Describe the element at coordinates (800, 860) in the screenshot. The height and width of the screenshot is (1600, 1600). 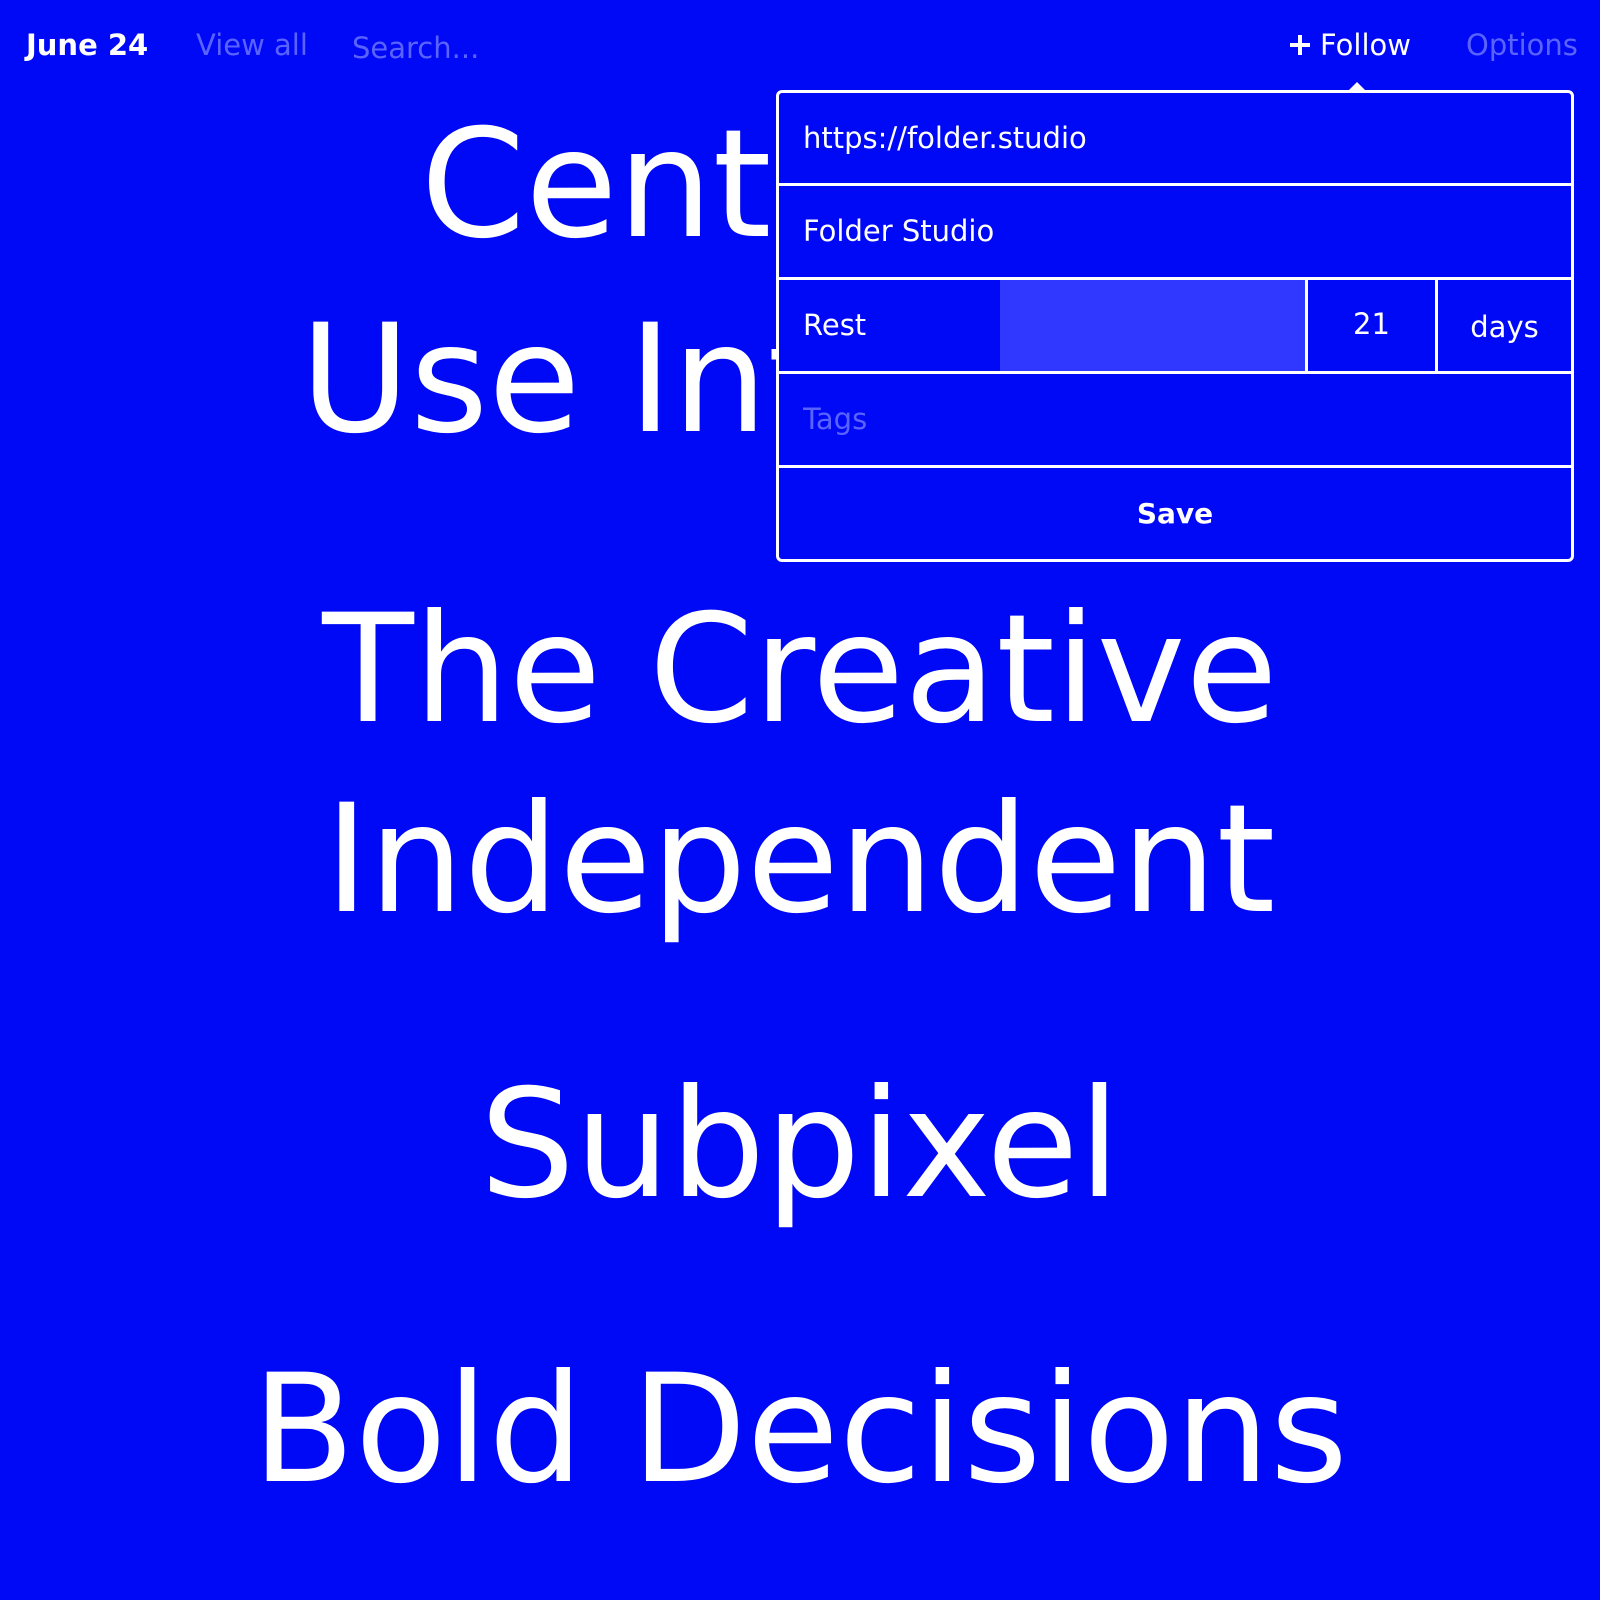
I see `headline-item: Independent` at that location.